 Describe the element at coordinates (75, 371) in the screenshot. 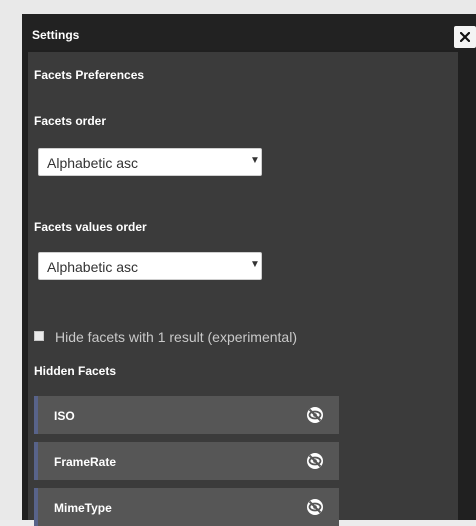

I see `hidden-facets-title: Hidden Facets` at that location.